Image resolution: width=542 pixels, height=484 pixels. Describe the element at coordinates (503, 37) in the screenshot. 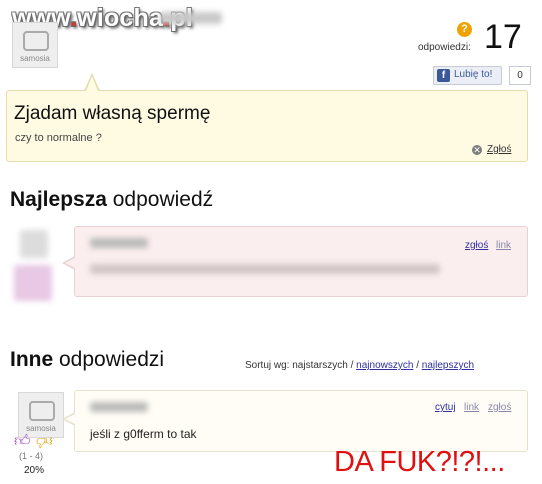

I see `answers-count: 17` at that location.